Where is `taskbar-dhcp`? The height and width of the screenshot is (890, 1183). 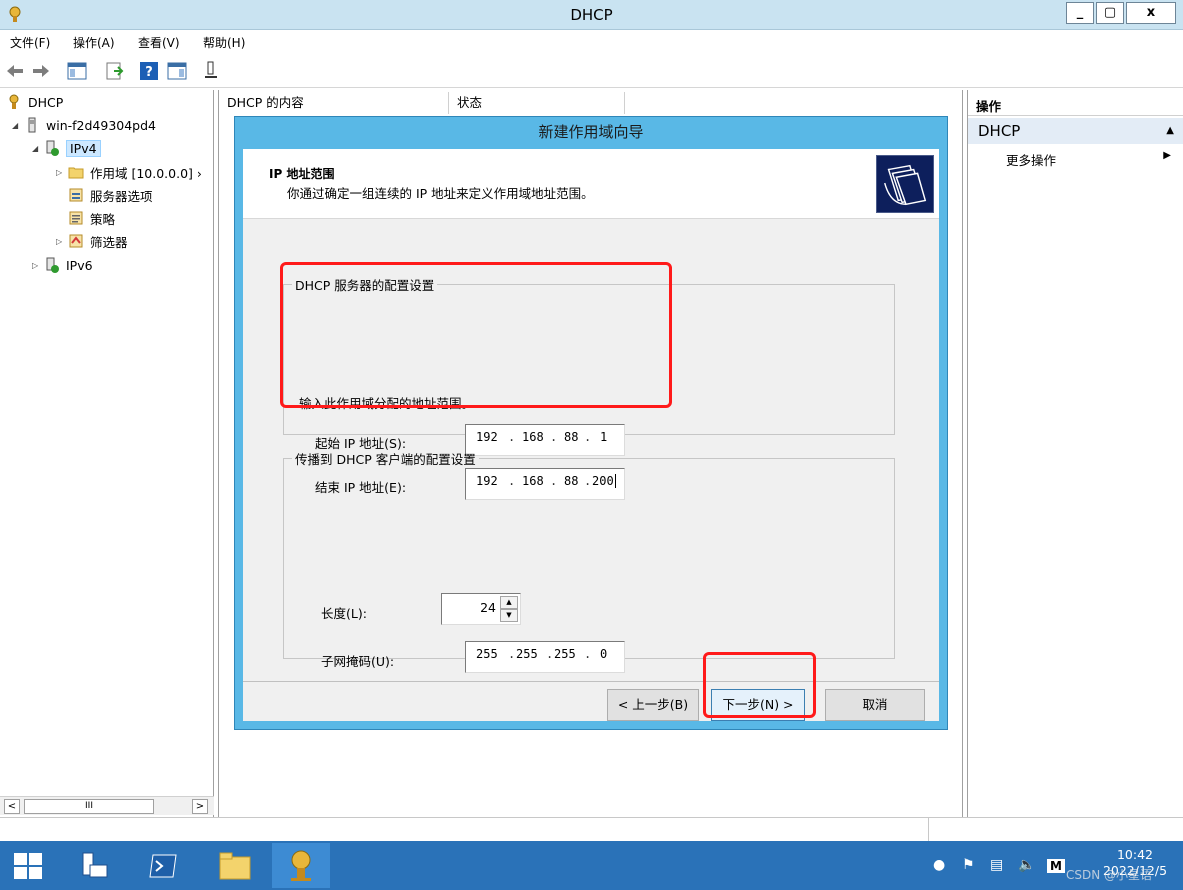 taskbar-dhcp is located at coordinates (301, 865).